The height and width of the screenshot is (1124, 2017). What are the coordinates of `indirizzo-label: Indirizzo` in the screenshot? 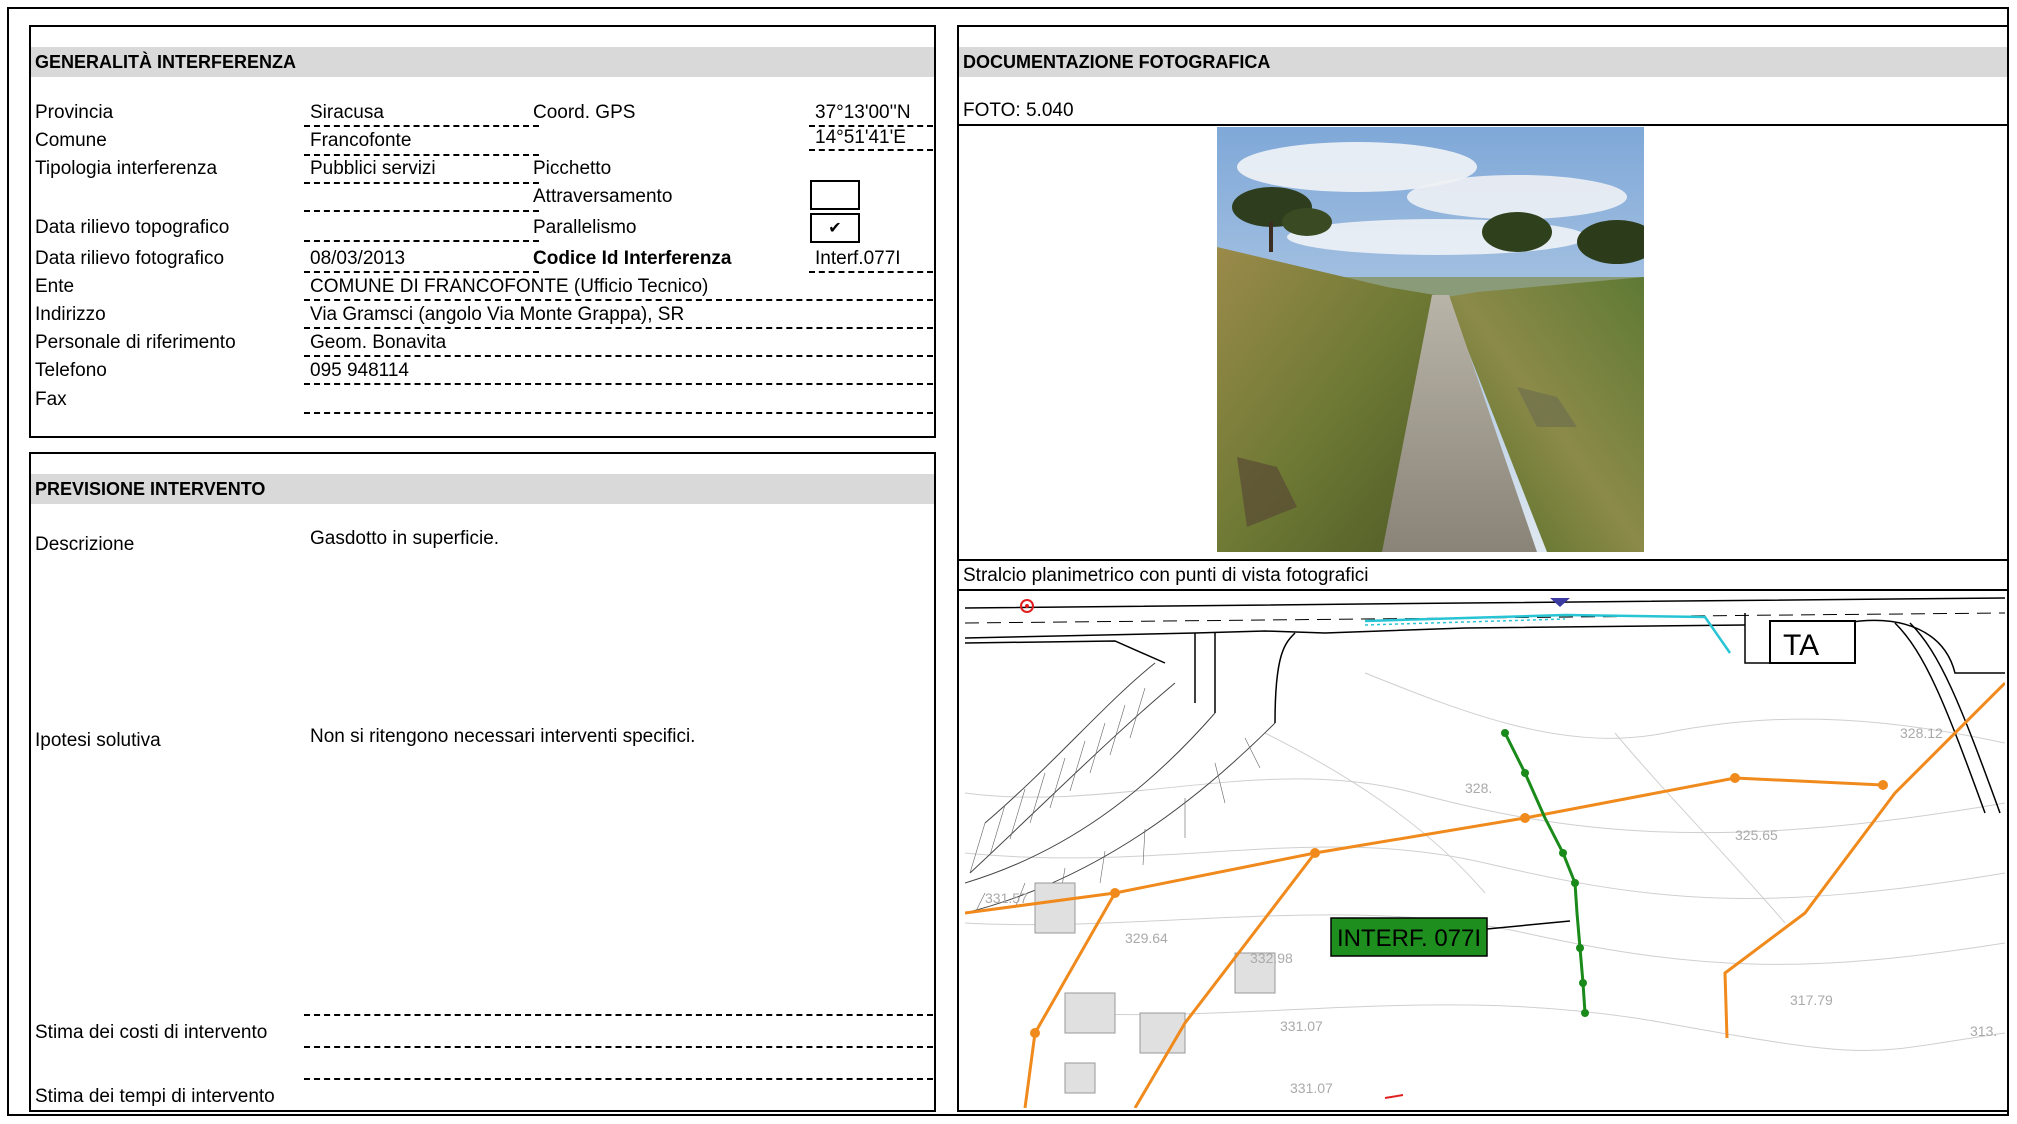 It's located at (70, 314).